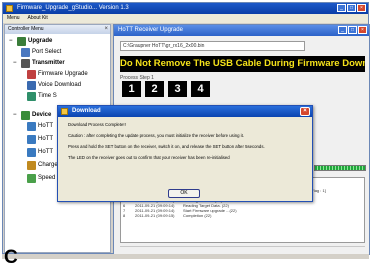  Describe the element at coordinates (48, 63) in the screenshot. I see `tree-item-label: Transmitter` at that location.